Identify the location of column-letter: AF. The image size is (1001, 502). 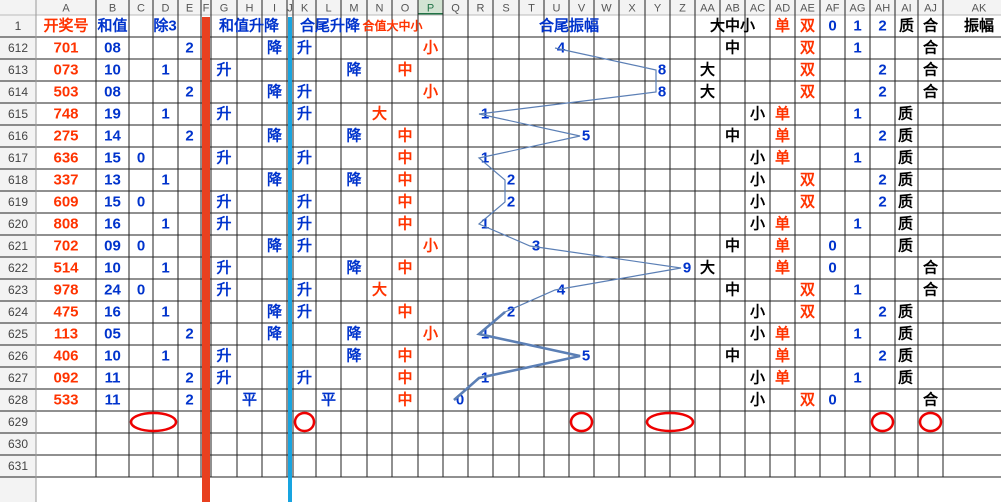
(832, 9).